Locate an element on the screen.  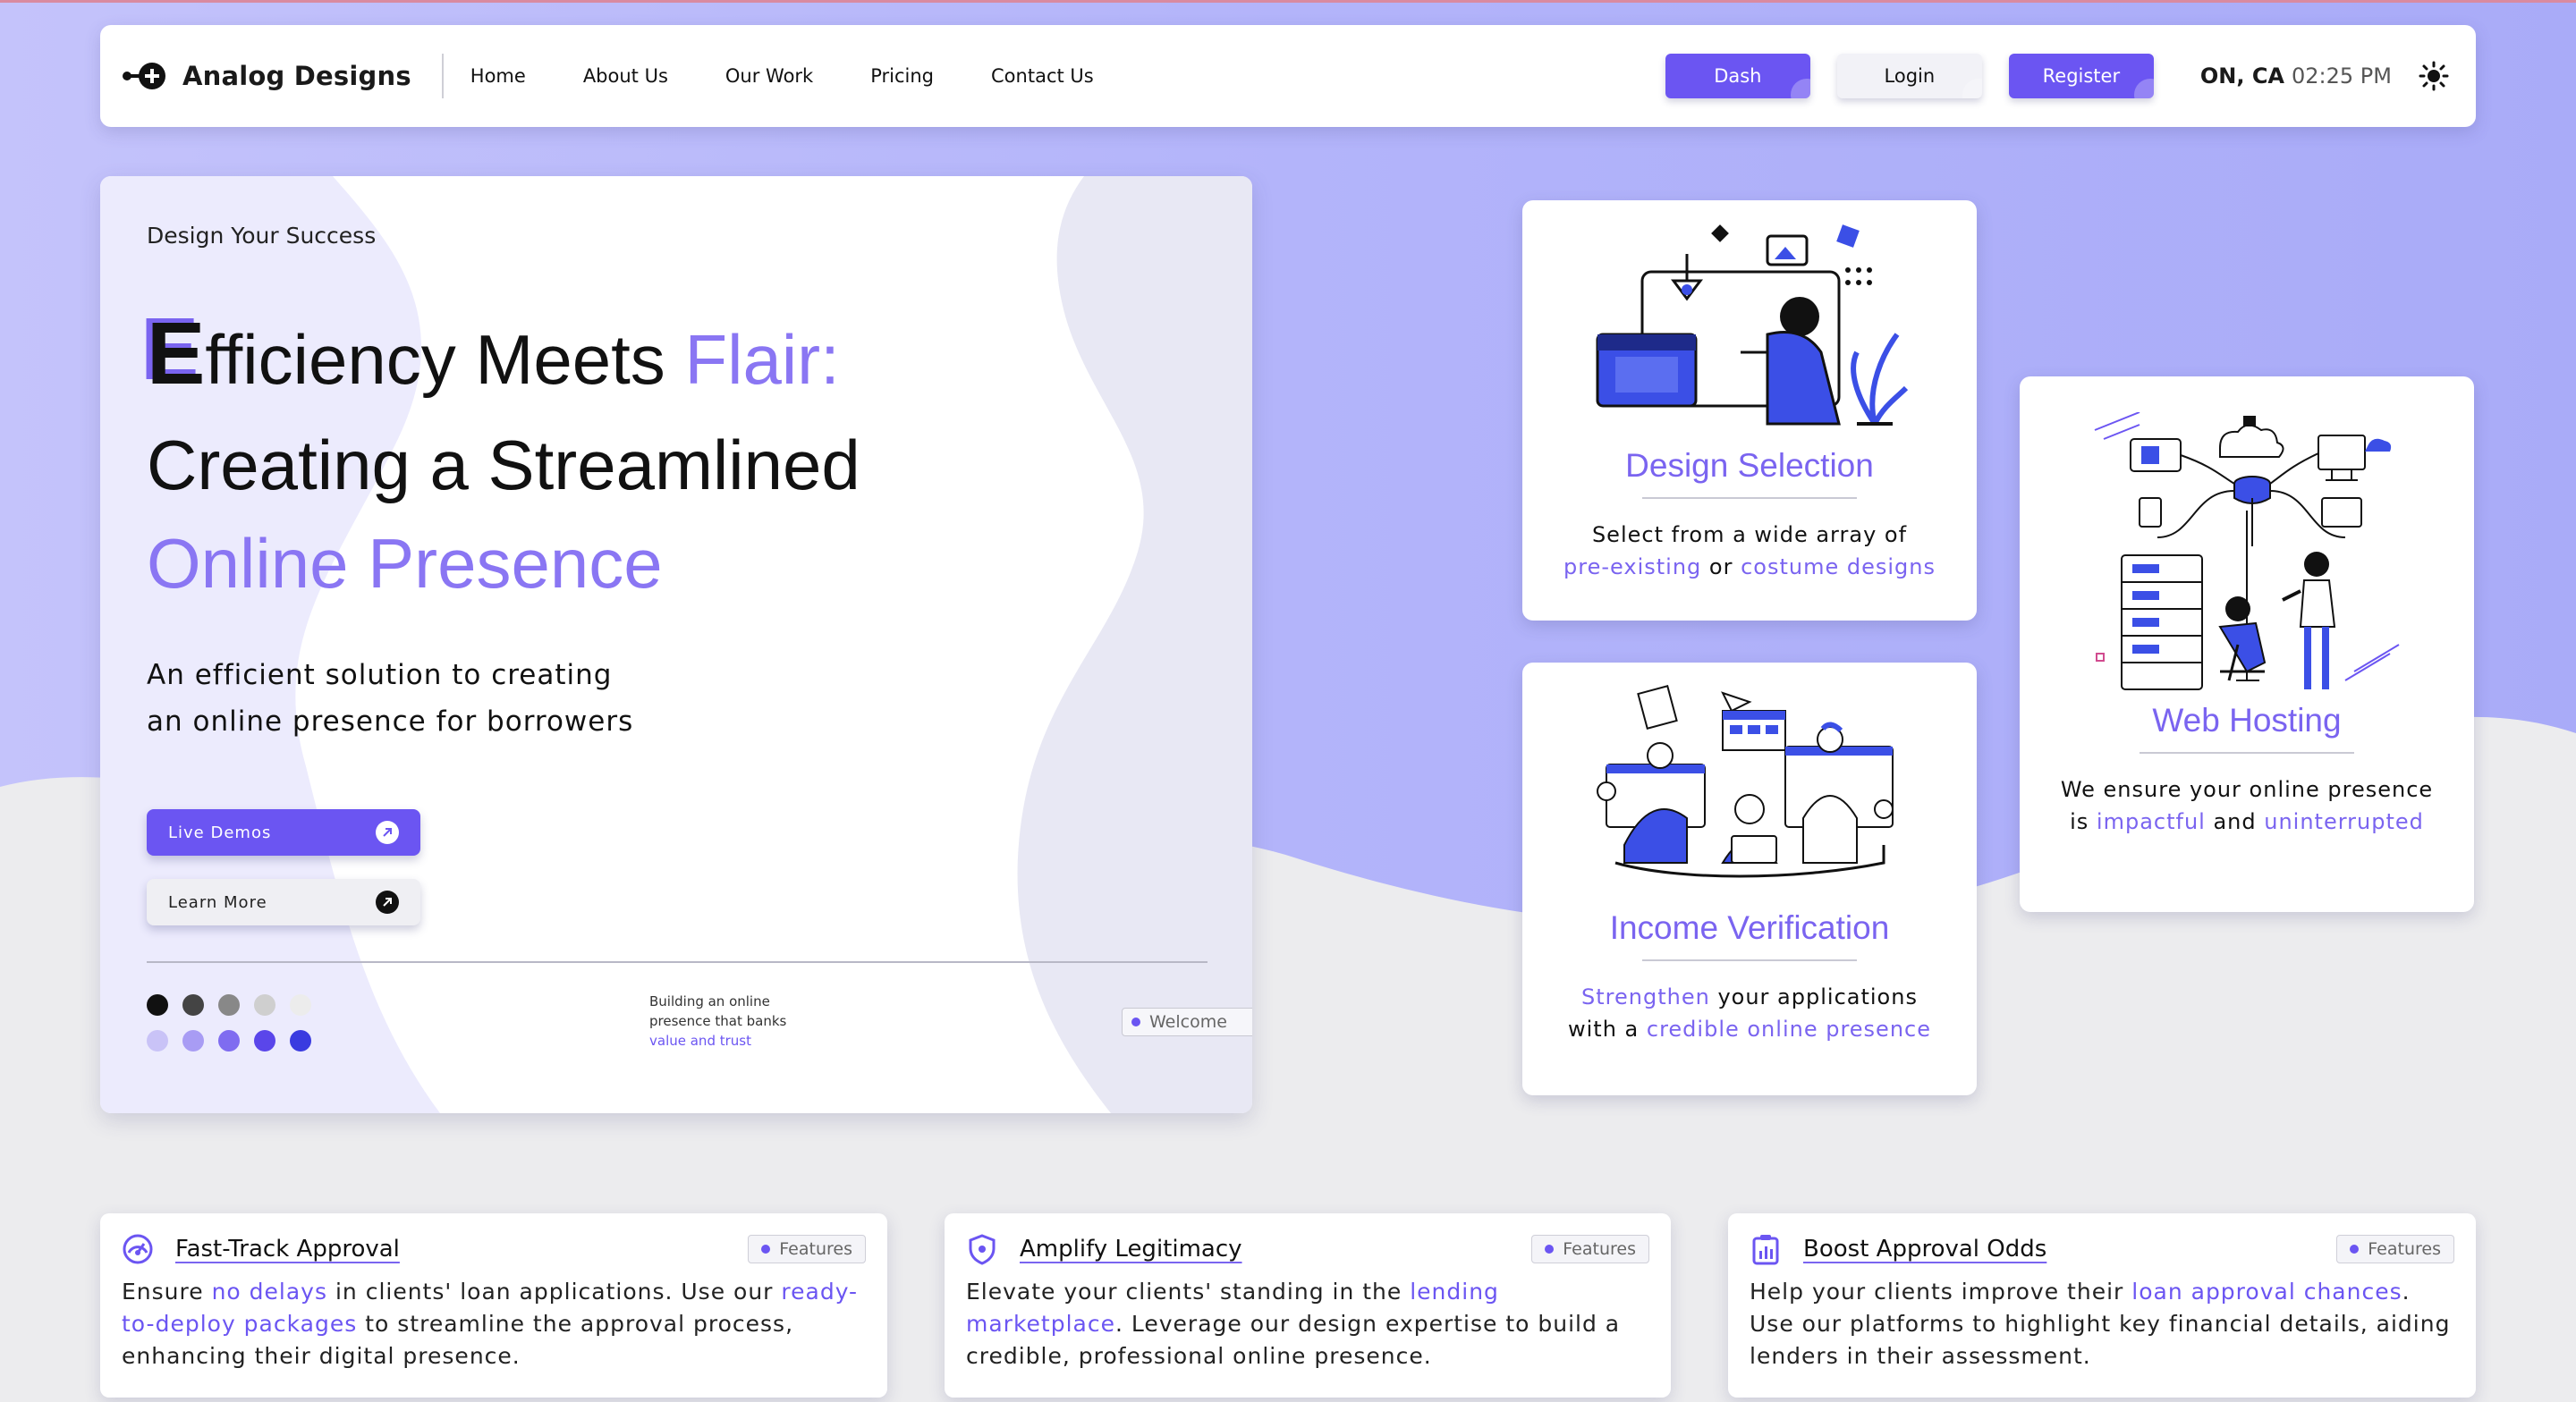
service-title-income-verification: Income Verification is located at coordinates (1749, 928).